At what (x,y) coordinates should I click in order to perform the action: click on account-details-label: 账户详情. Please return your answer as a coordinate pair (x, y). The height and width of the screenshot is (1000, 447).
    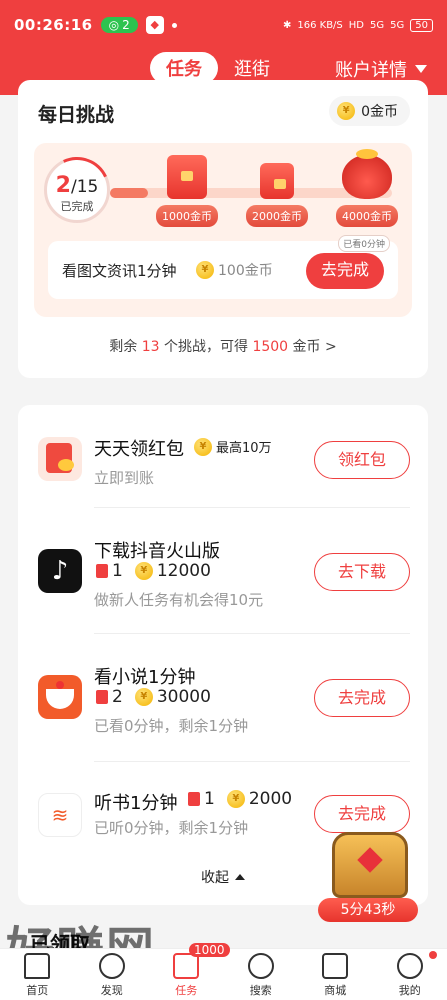
    Looking at the image, I should click on (371, 70).